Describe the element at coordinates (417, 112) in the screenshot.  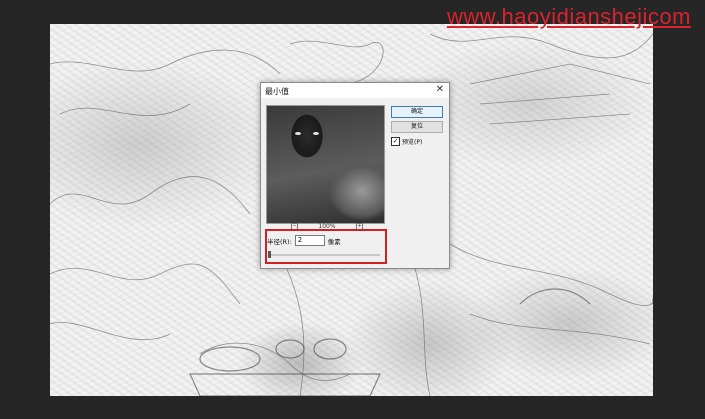
I see `ok-button: 确定` at that location.